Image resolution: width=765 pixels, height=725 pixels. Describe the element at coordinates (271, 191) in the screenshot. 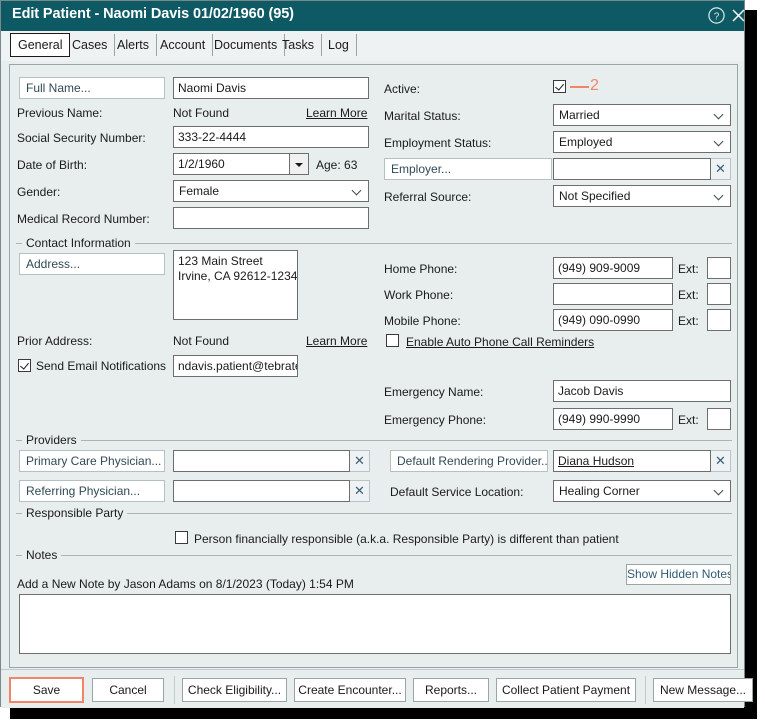

I see `gender-select: Female` at that location.